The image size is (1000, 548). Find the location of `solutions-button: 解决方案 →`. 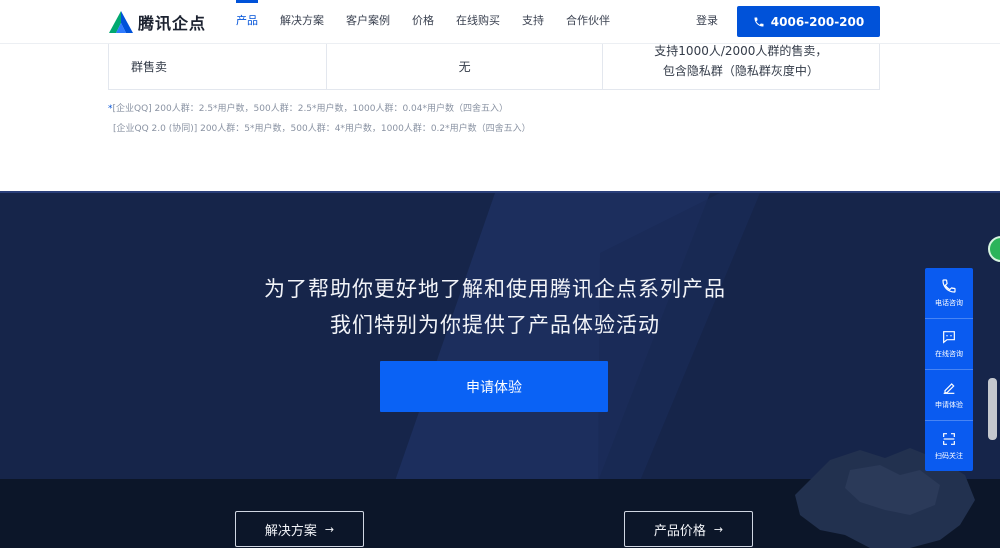

solutions-button: 解决方案 → is located at coordinates (299, 529).